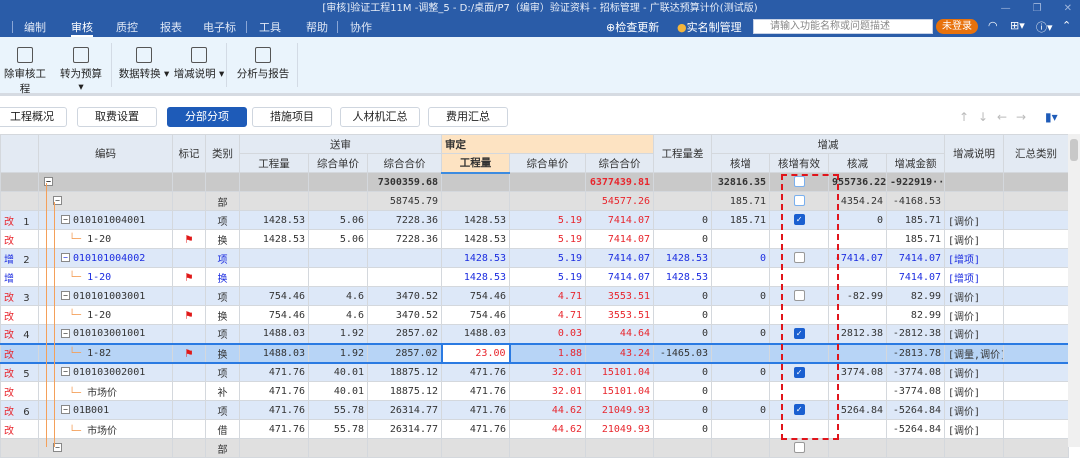 This screenshot has width=1080, height=458. What do you see at coordinates (916, 334) in the screenshot?
I see `amount-cell: -2812.38` at bounding box center [916, 334].